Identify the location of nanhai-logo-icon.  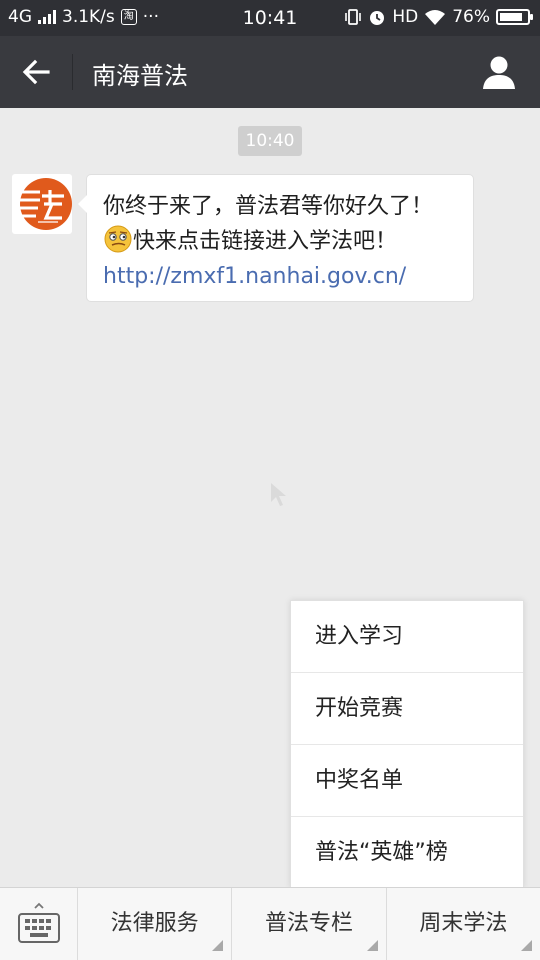
(43, 204).